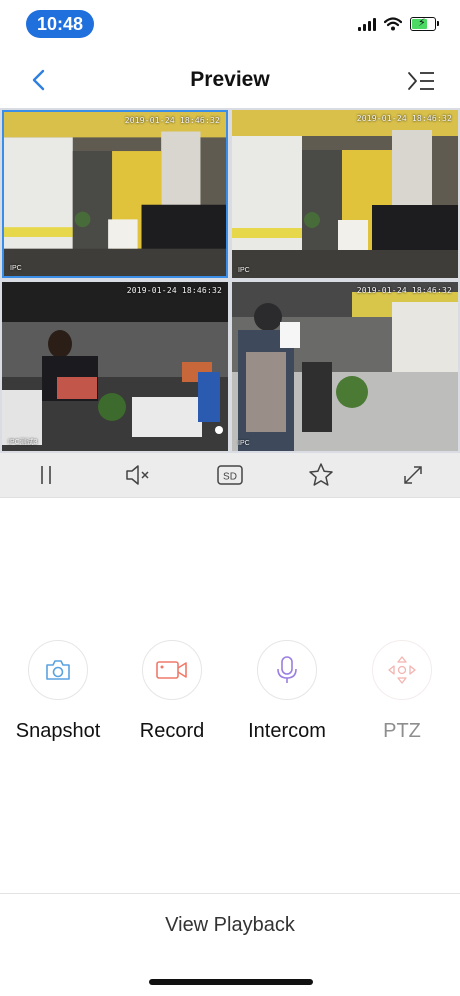  Describe the element at coordinates (287, 731) in the screenshot. I see `intercom-label: Intercom` at that location.